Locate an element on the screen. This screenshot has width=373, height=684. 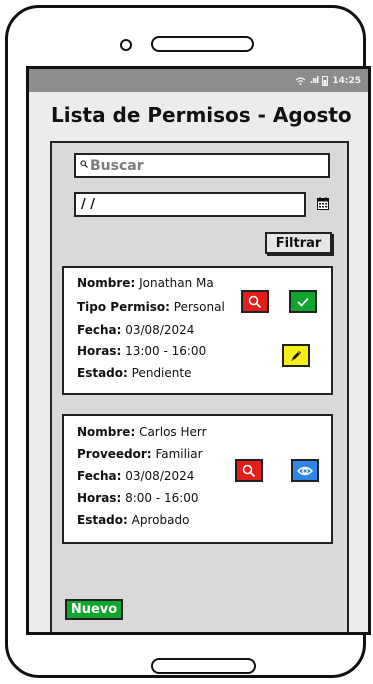
card-row-name: Nombre: Jonathan Ma is located at coordinates (145, 283).